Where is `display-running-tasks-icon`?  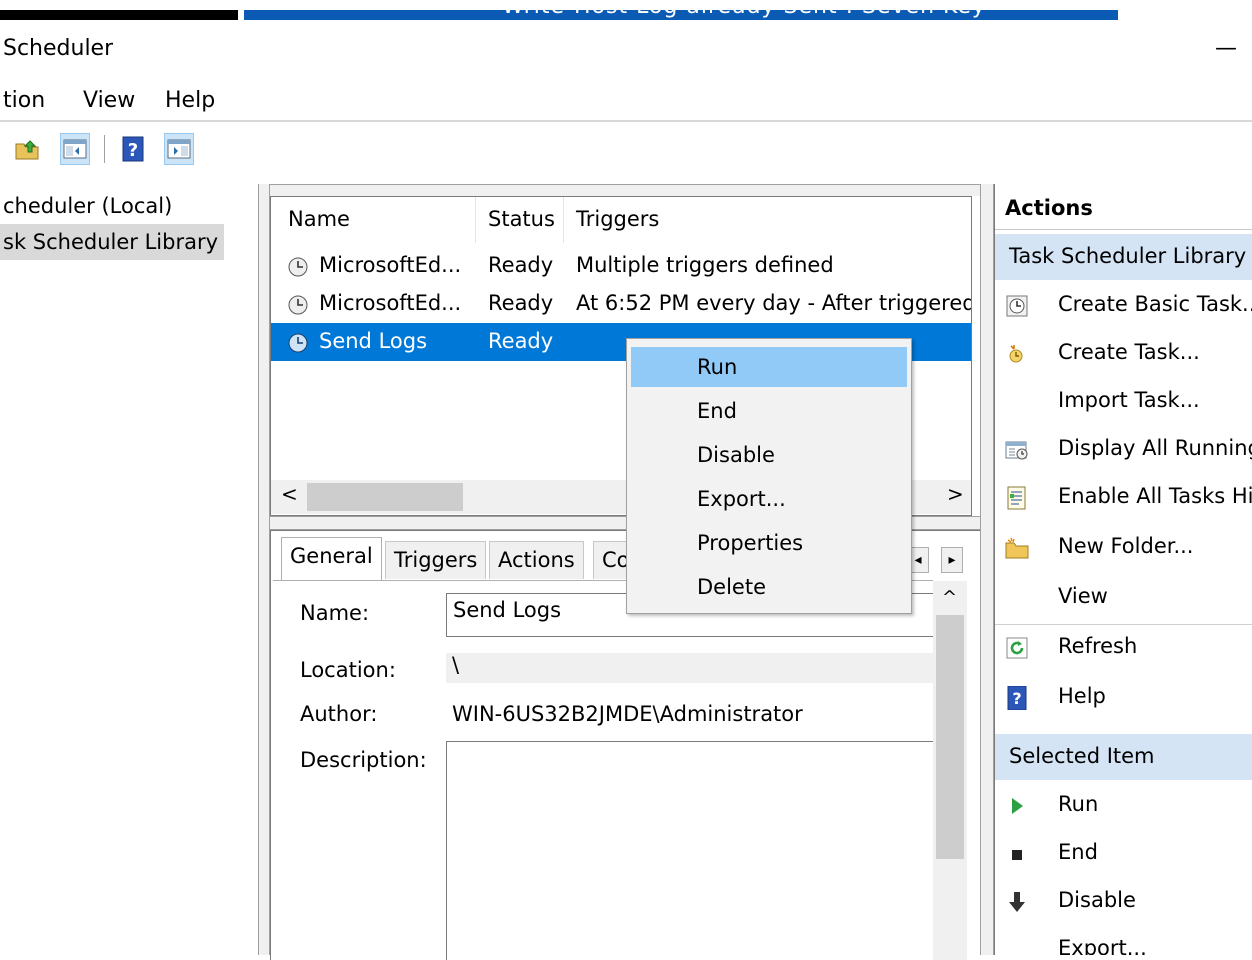 display-running-tasks-icon is located at coordinates (1016, 450).